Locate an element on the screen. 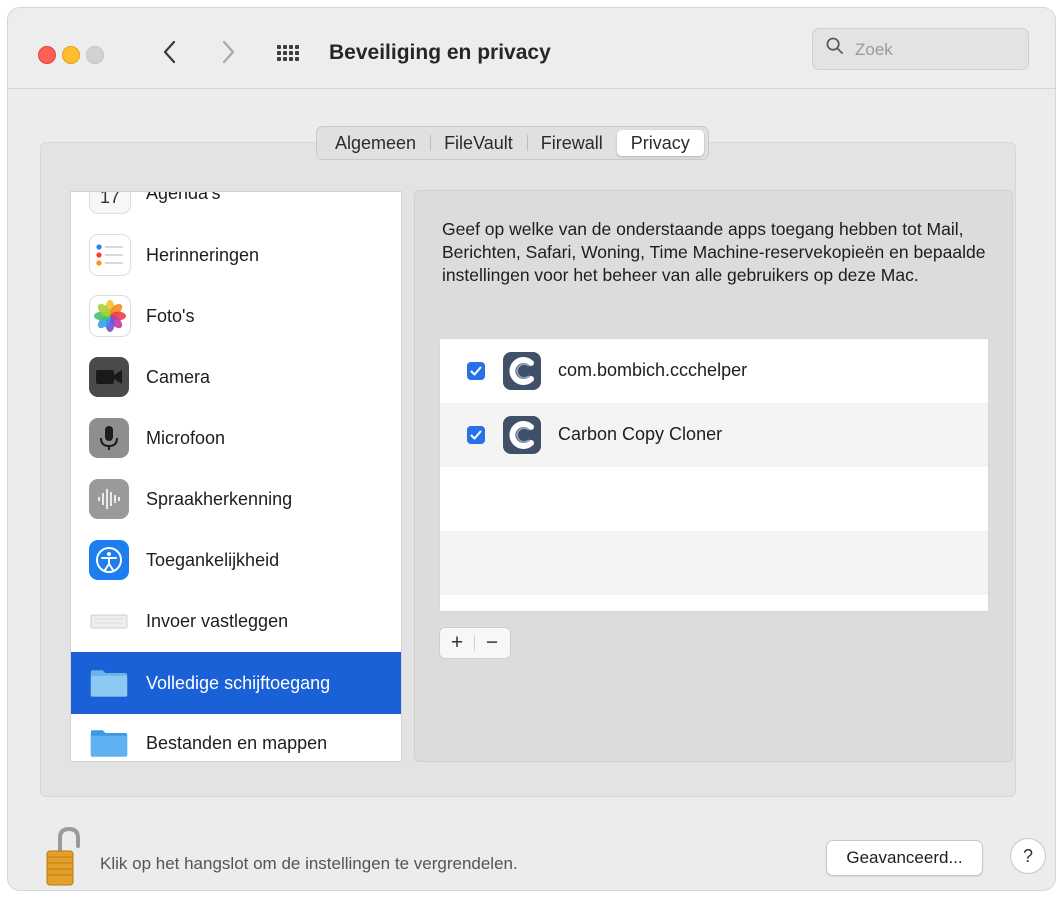  search-icon is located at coordinates (834, 45).